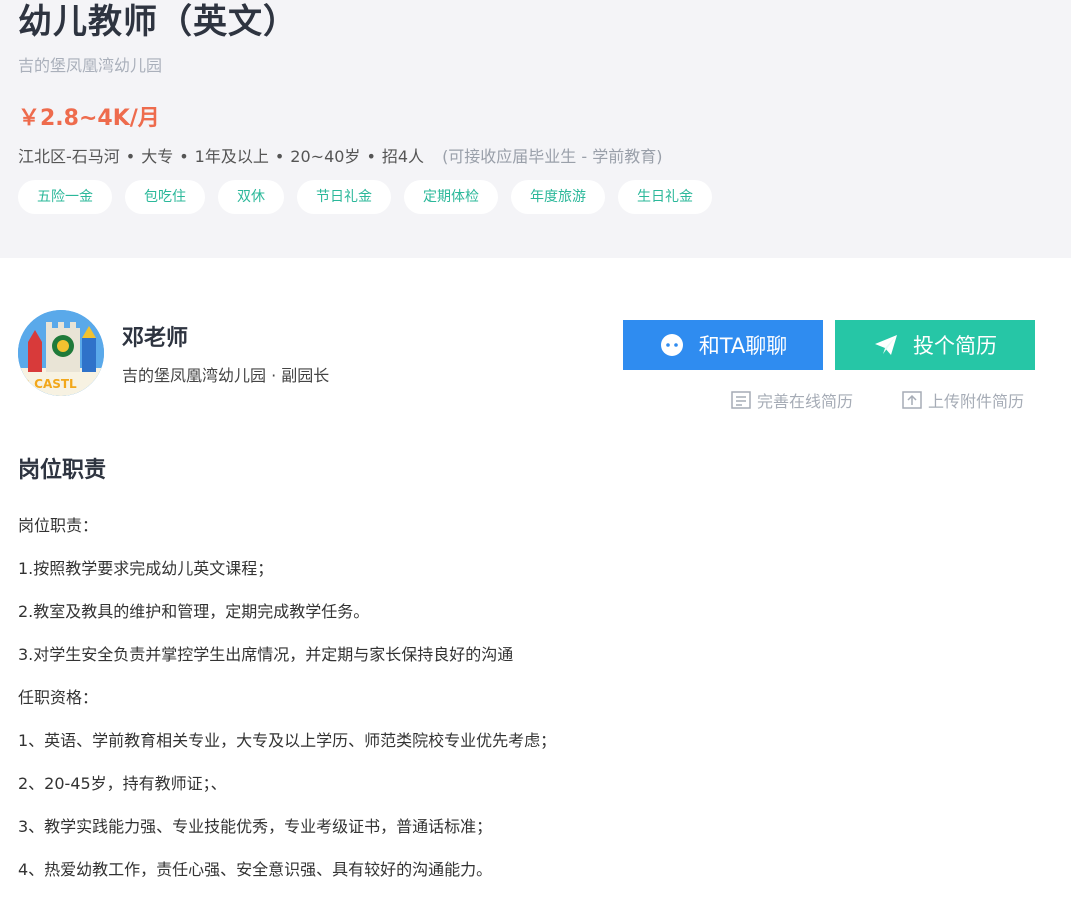  What do you see at coordinates (665, 197) in the screenshot?
I see `benefit-tag: 生日礼金` at bounding box center [665, 197].